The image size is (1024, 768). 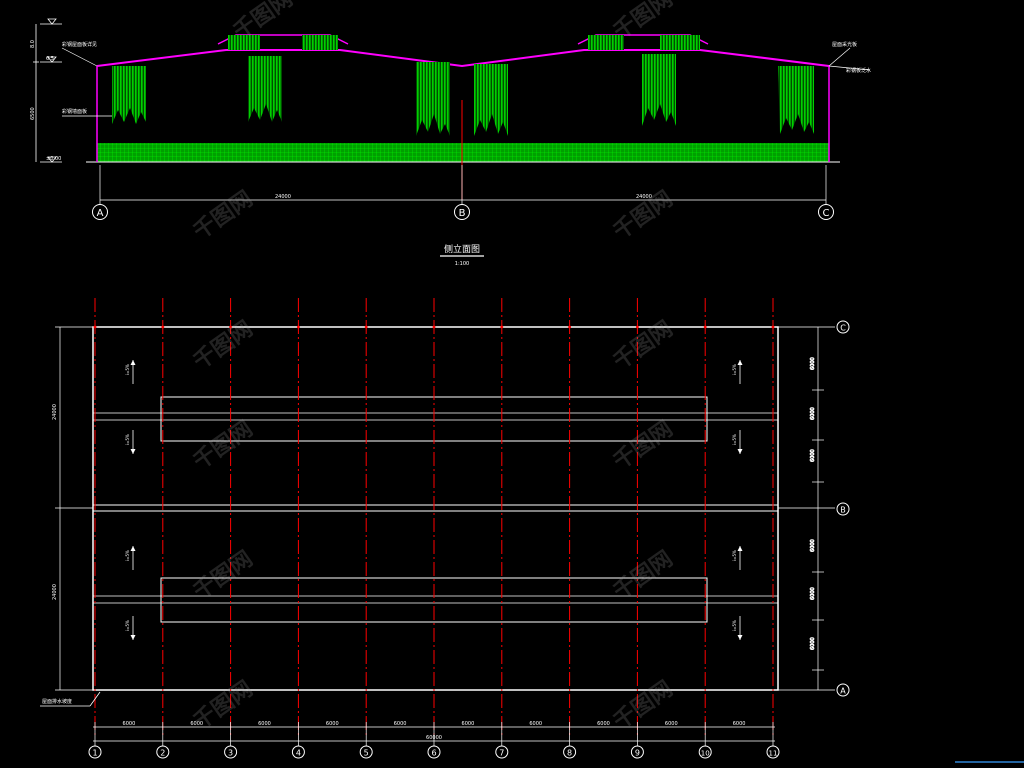 What do you see at coordinates (283, 197) in the screenshot?
I see `elevation-dim-left: 24000` at bounding box center [283, 197].